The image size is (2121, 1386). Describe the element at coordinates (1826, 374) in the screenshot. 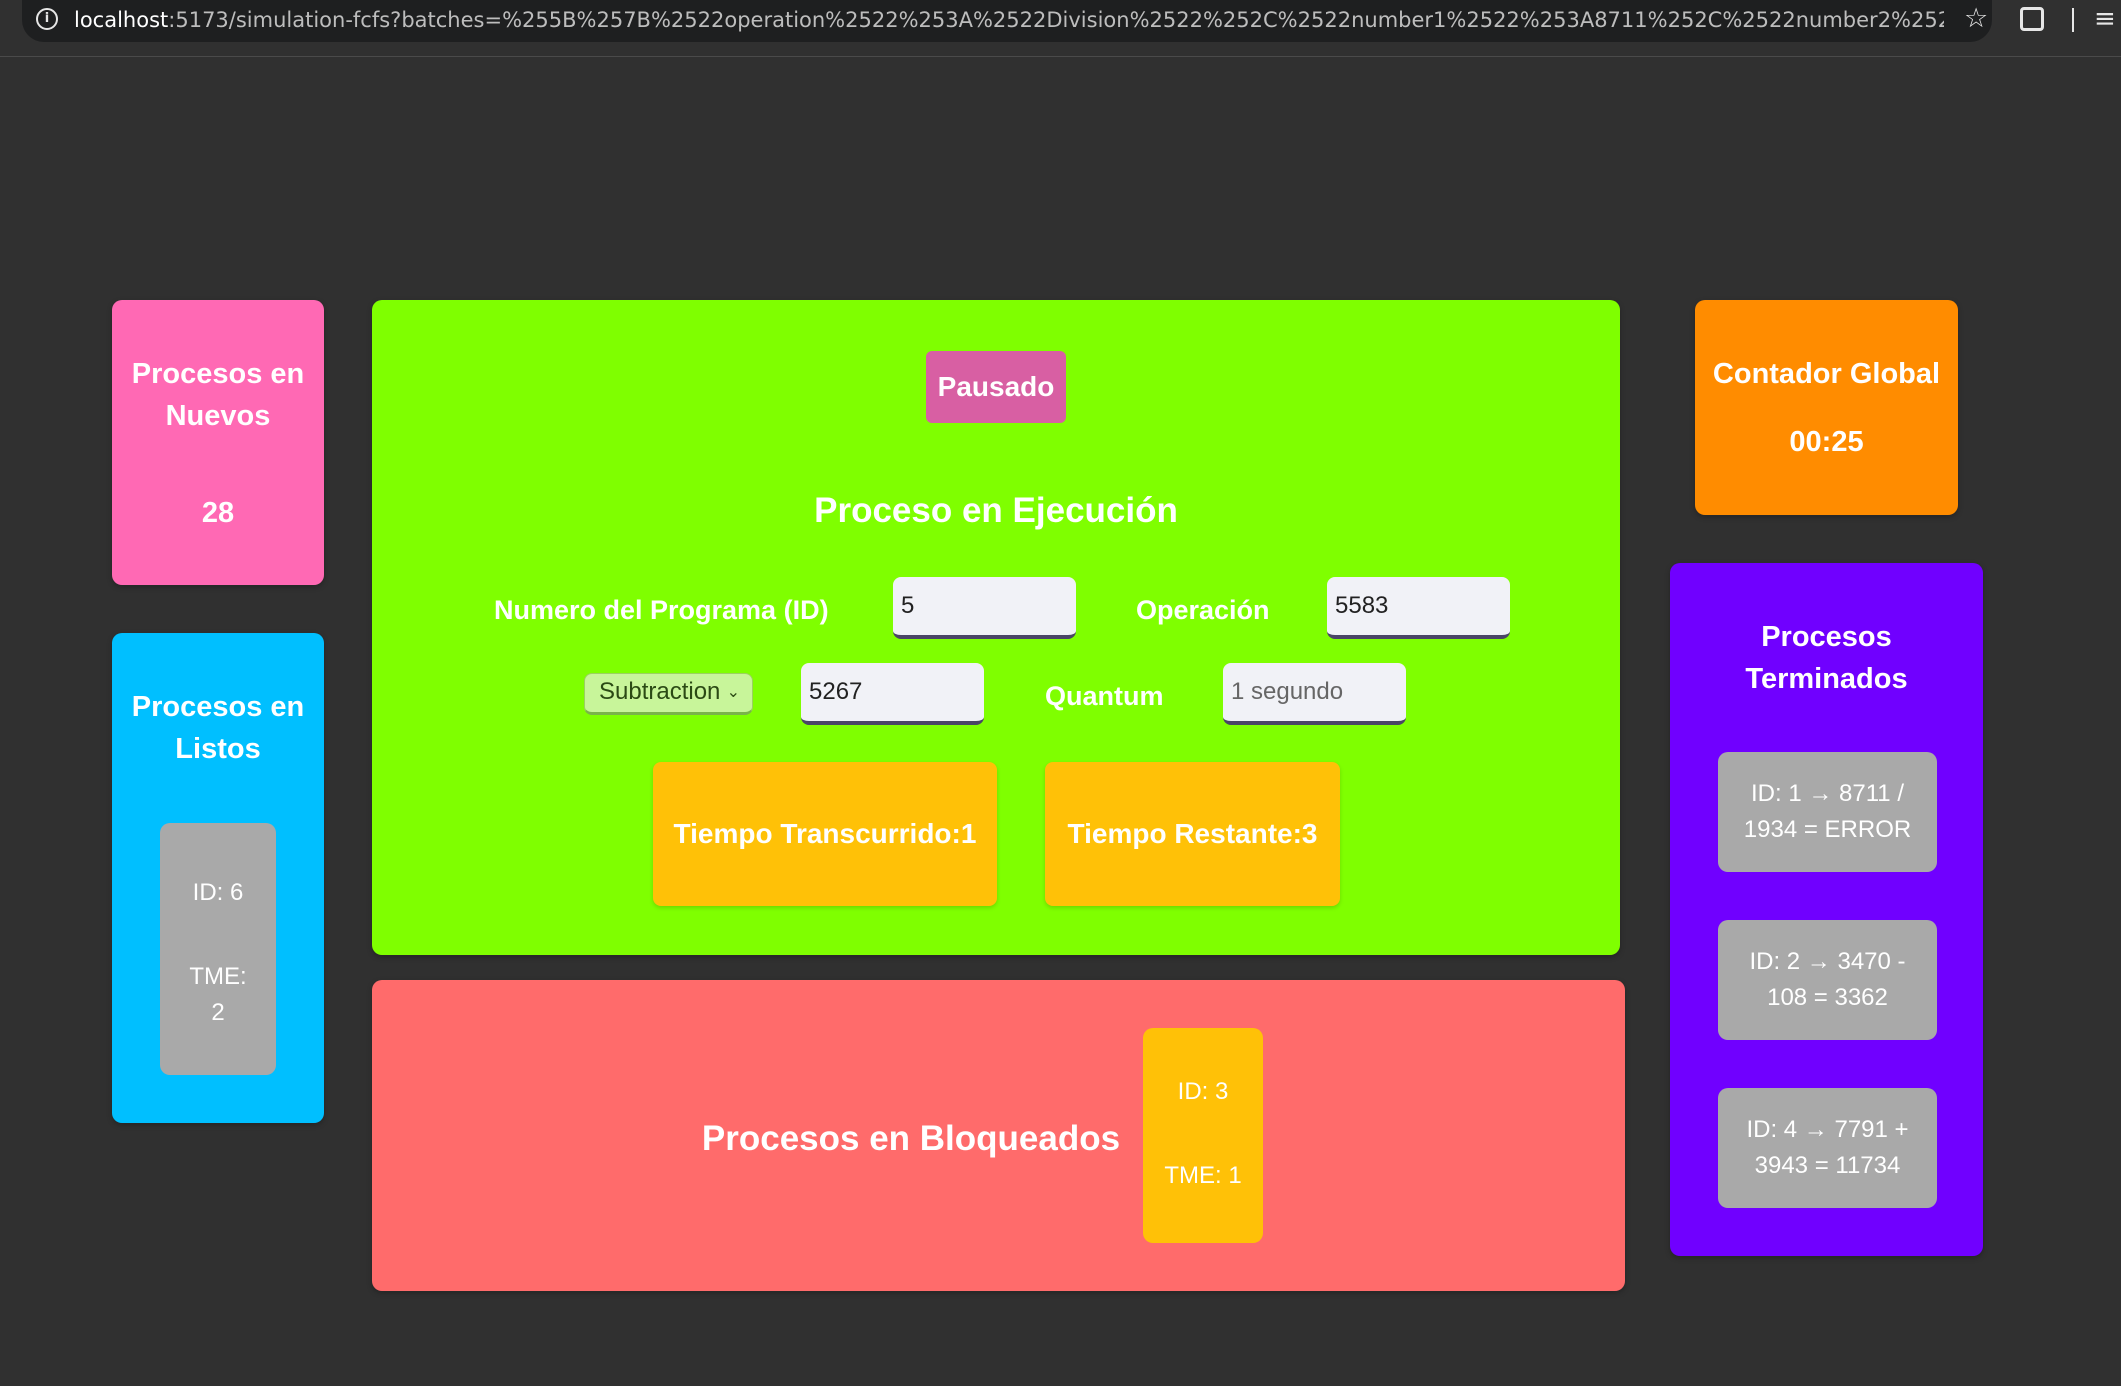

I see `global-counter-title: Contador Global` at that location.